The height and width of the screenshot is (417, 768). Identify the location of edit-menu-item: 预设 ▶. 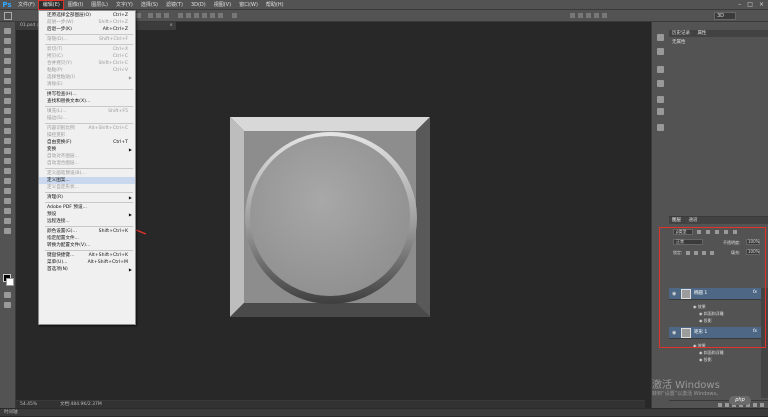
(87, 214).